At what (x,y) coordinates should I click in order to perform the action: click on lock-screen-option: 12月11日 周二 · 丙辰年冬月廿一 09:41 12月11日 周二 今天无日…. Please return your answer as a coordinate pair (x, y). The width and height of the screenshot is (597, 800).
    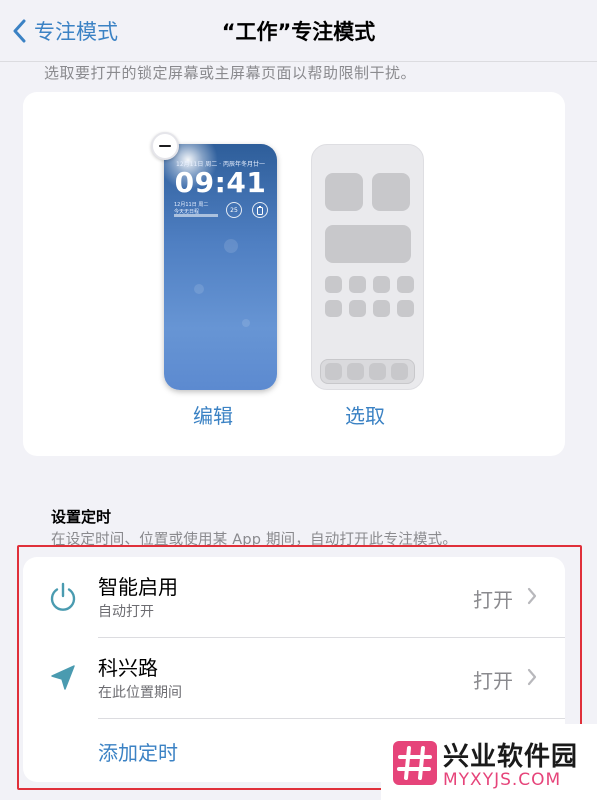
    Looking at the image, I should click on (214, 261).